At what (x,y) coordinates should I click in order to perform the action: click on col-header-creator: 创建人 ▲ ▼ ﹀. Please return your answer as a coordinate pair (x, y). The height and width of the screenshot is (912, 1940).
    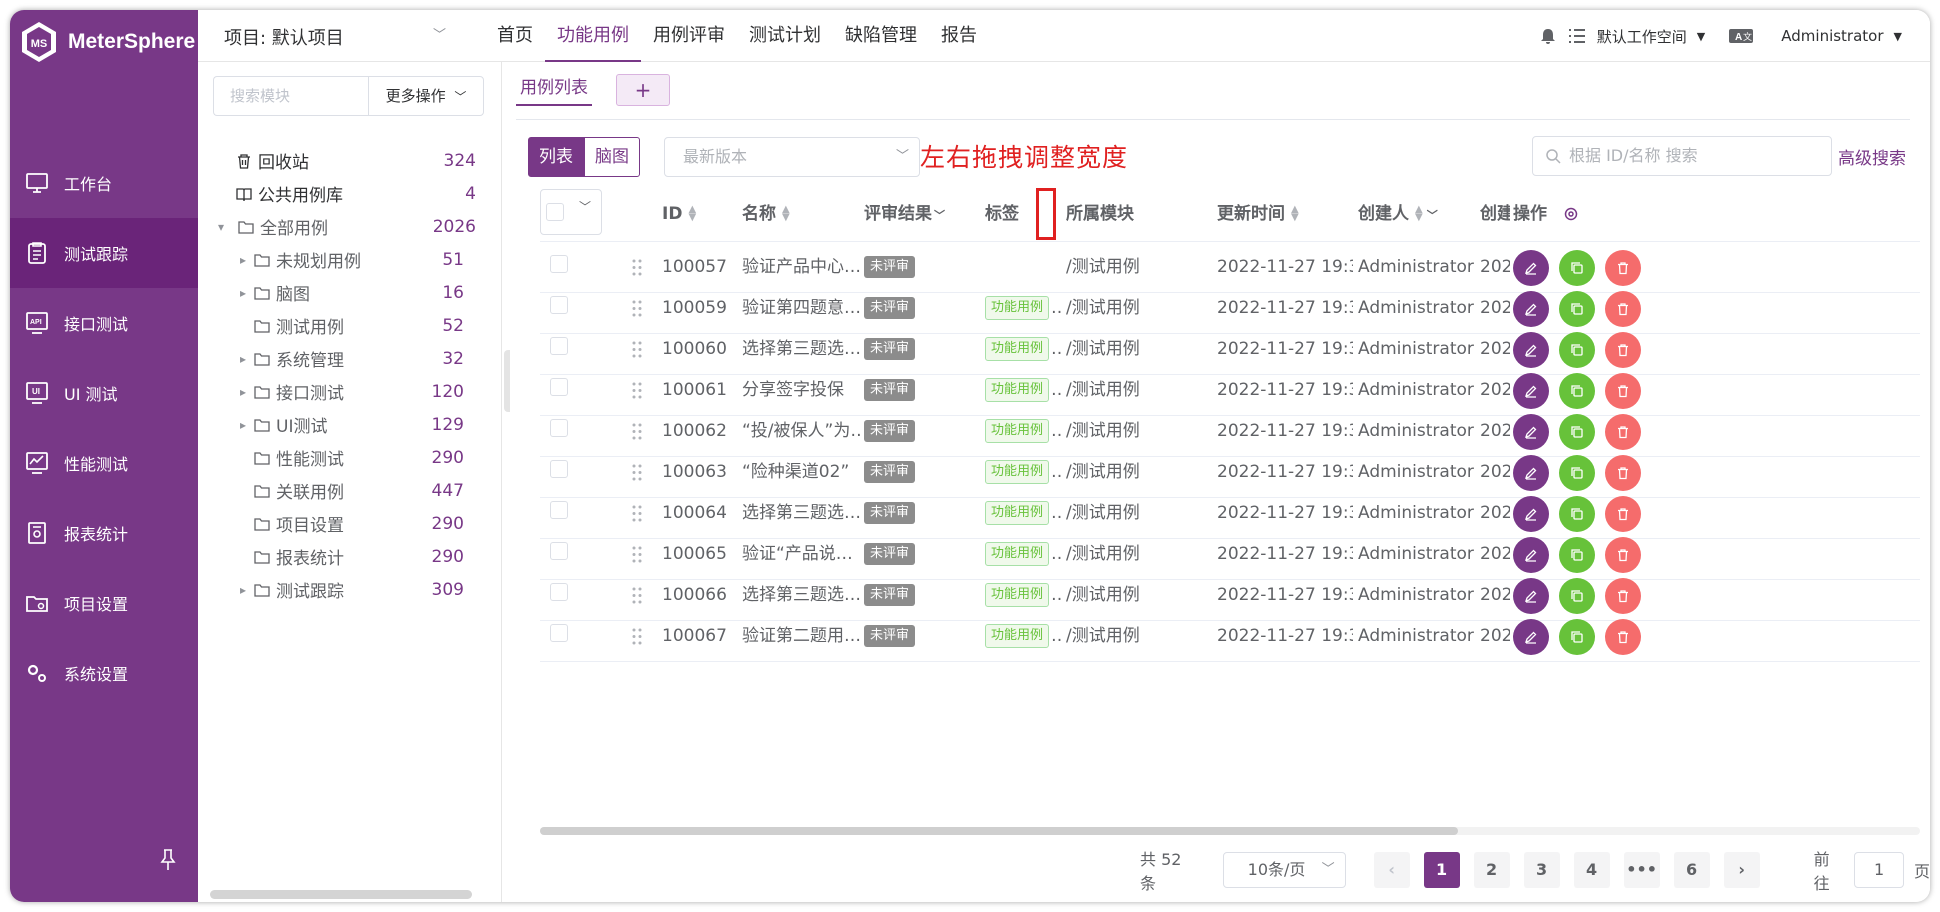
    Looking at the image, I should click on (1398, 215).